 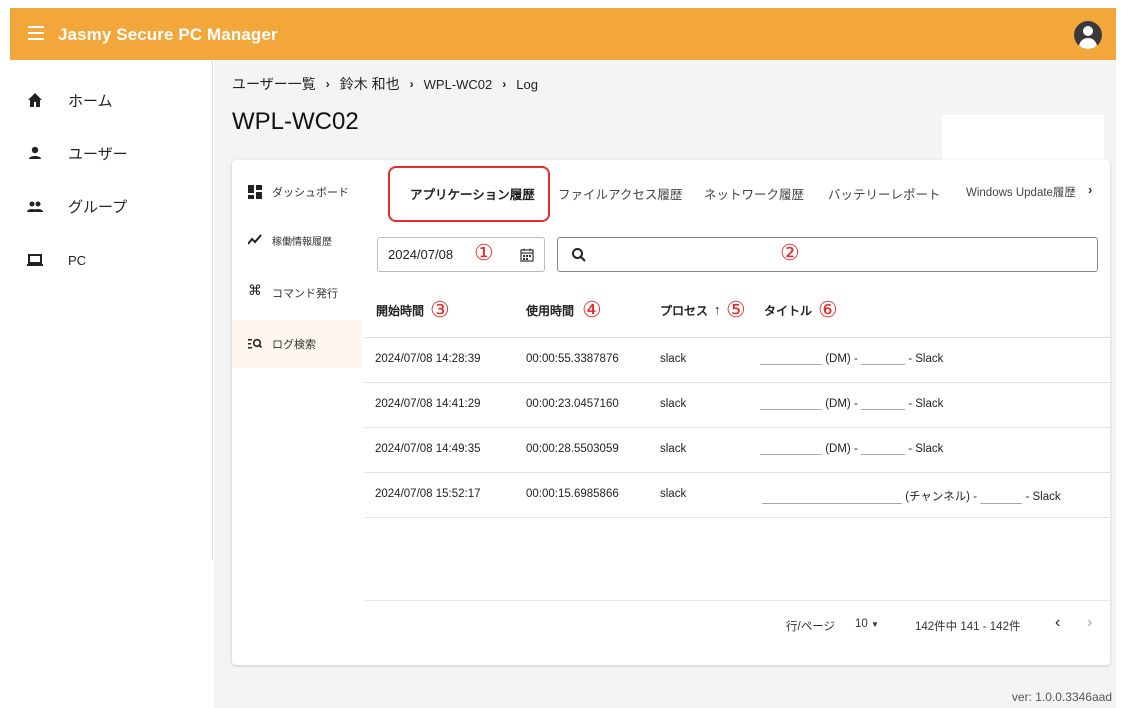 I want to click on hamburger-menu-icon, so click(x=36, y=33).